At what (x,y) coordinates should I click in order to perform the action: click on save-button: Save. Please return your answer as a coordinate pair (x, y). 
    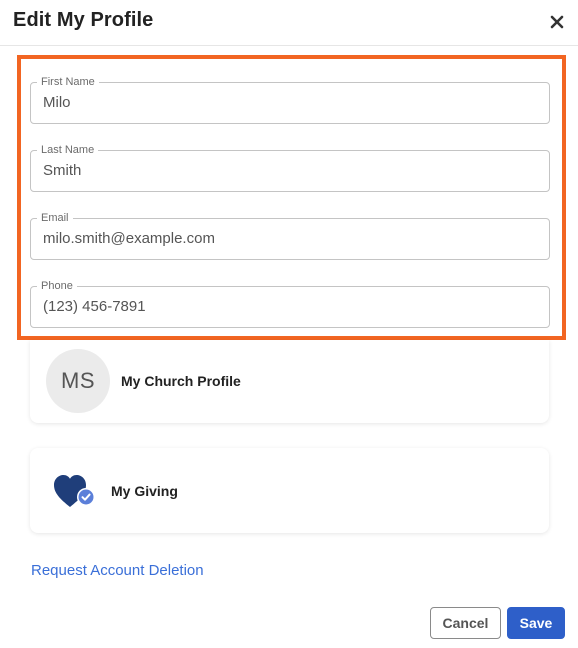
    Looking at the image, I should click on (536, 623).